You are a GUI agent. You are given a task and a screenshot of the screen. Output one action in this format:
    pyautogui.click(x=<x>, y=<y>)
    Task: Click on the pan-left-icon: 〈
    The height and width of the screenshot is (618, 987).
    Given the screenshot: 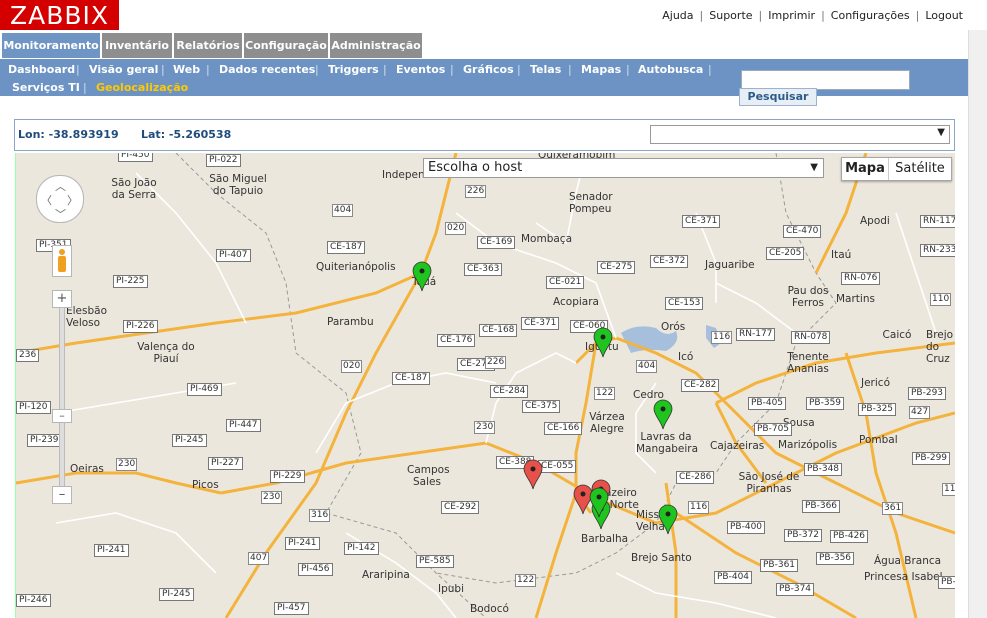 What is the action you would take?
    pyautogui.click(x=46, y=200)
    